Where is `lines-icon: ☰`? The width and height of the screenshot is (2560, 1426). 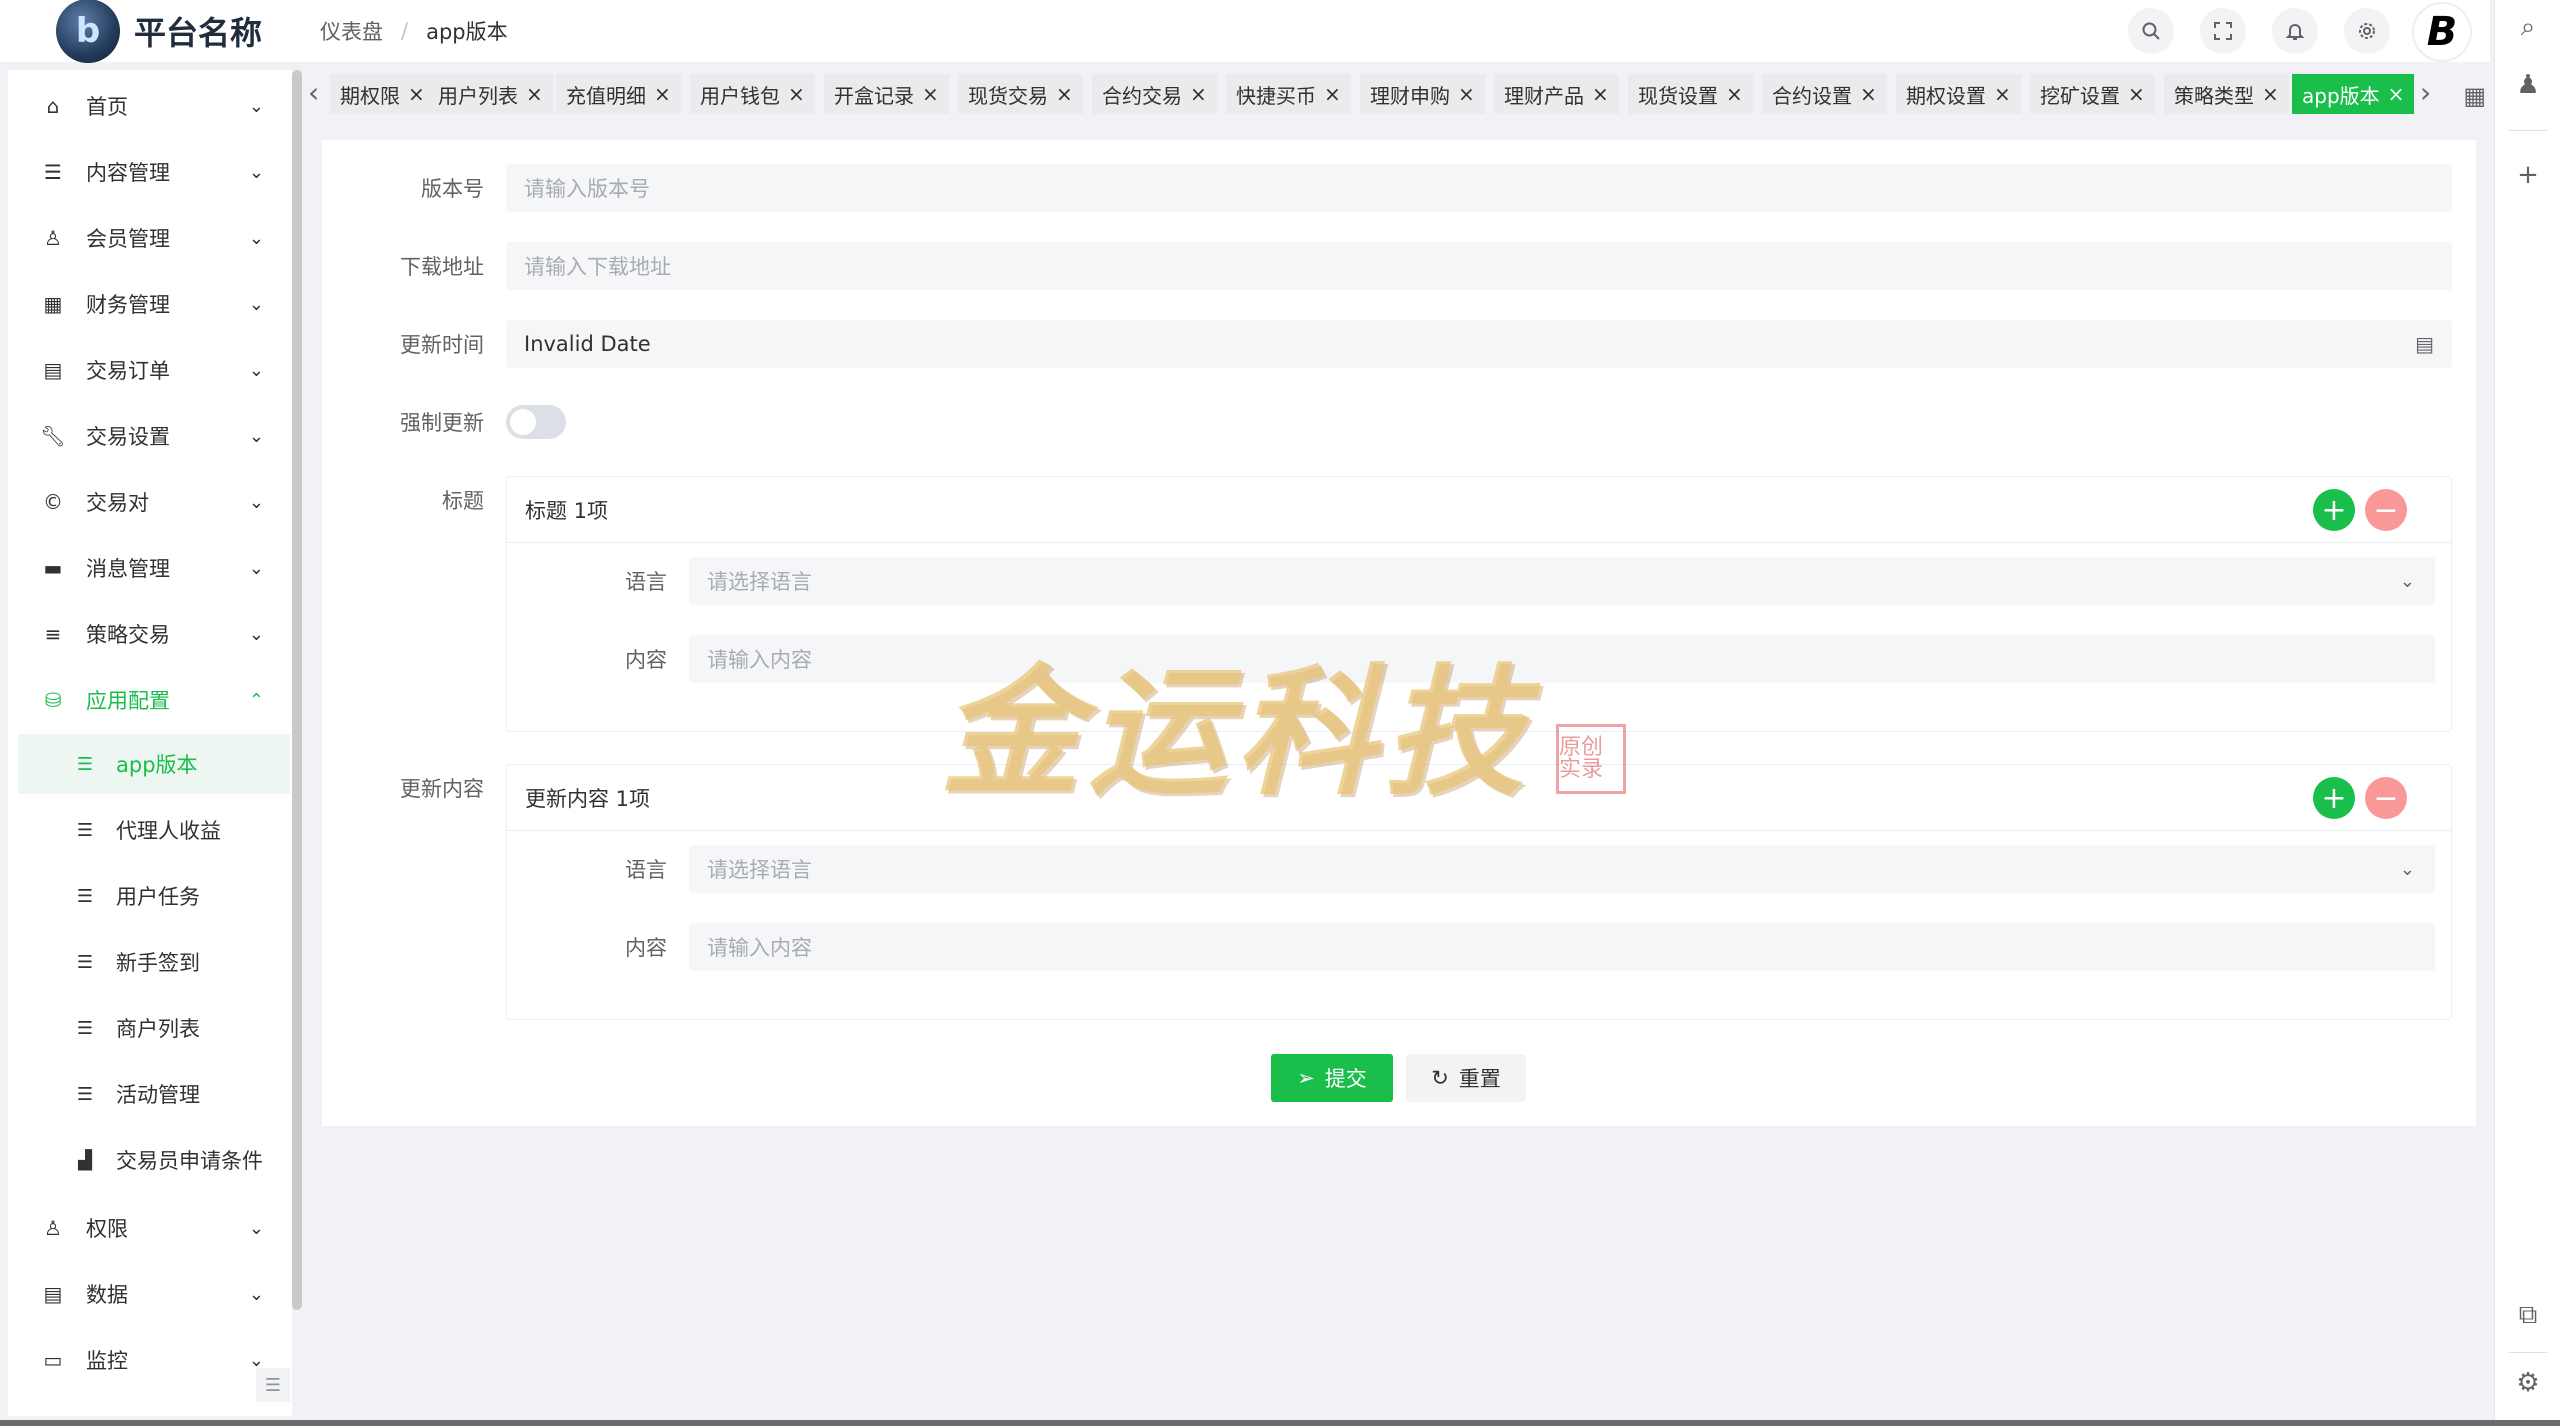
lines-icon: ☰ is located at coordinates (85, 764).